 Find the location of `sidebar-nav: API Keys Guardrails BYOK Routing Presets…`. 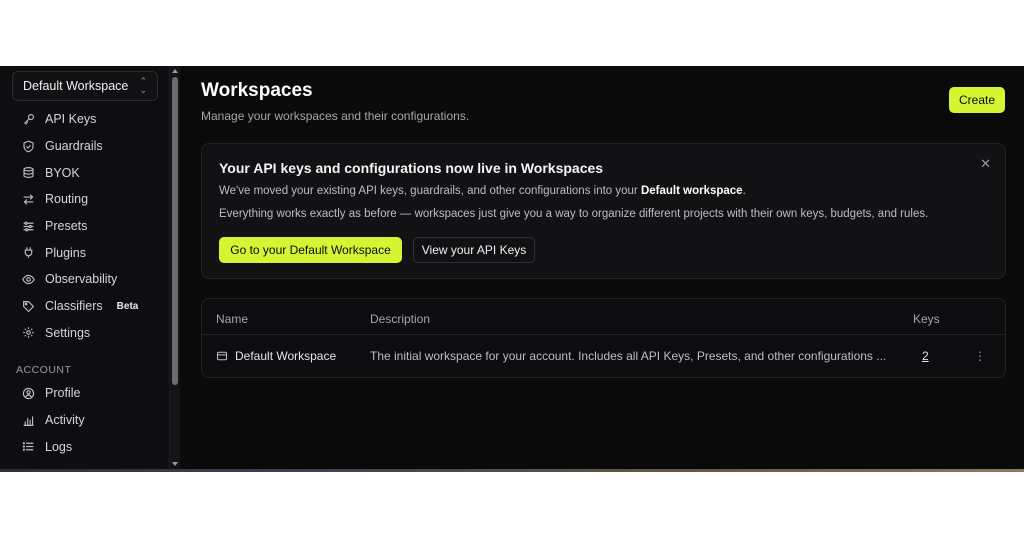

sidebar-nav: API Keys Guardrails BYOK Routing Presets… is located at coordinates (85, 226).